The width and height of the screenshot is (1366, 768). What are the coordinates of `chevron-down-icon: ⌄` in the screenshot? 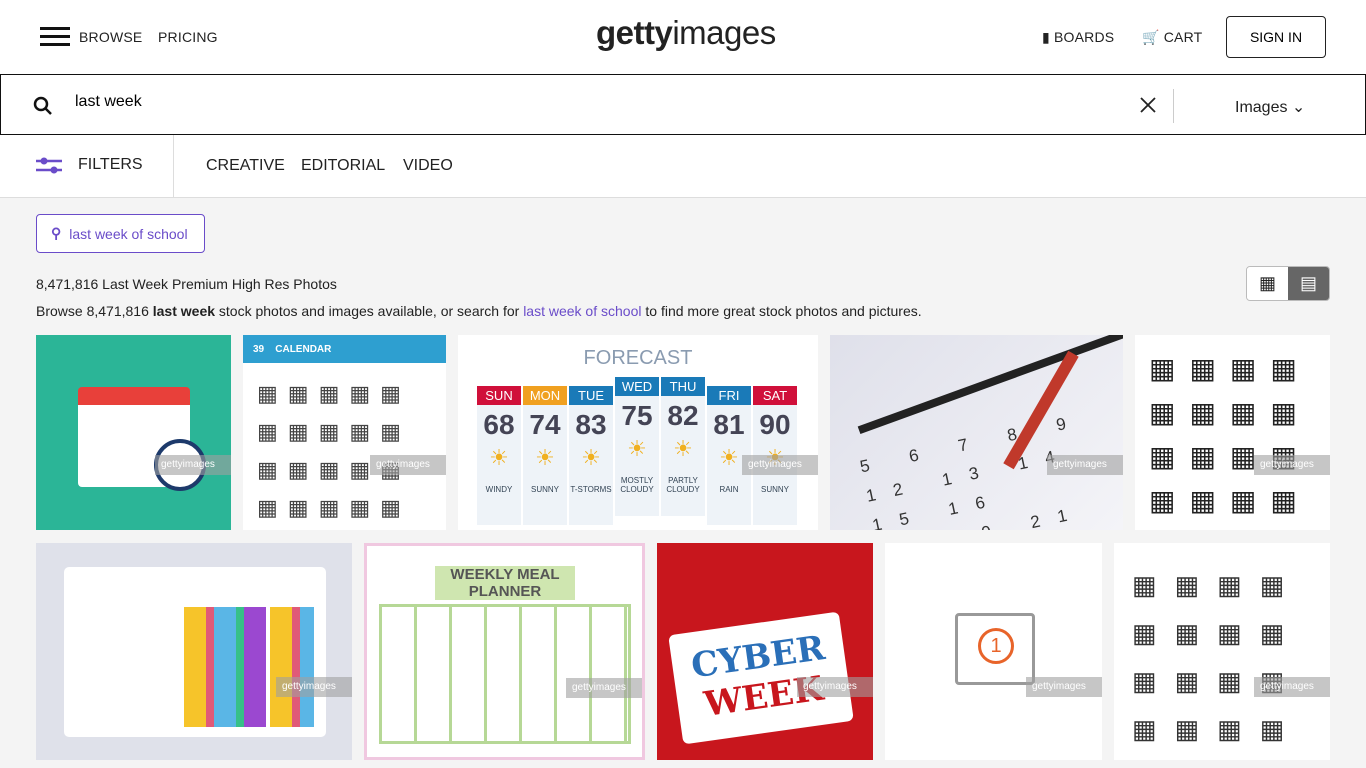 It's located at (1298, 107).